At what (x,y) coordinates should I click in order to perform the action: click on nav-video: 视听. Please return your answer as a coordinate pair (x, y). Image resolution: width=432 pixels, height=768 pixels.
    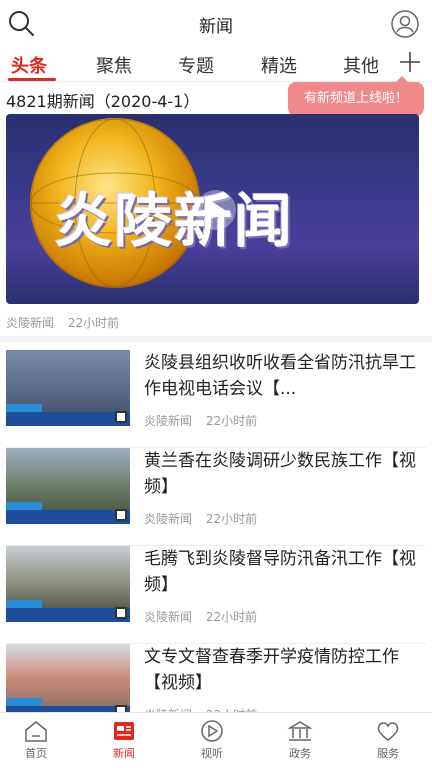
    Looking at the image, I should click on (212, 740).